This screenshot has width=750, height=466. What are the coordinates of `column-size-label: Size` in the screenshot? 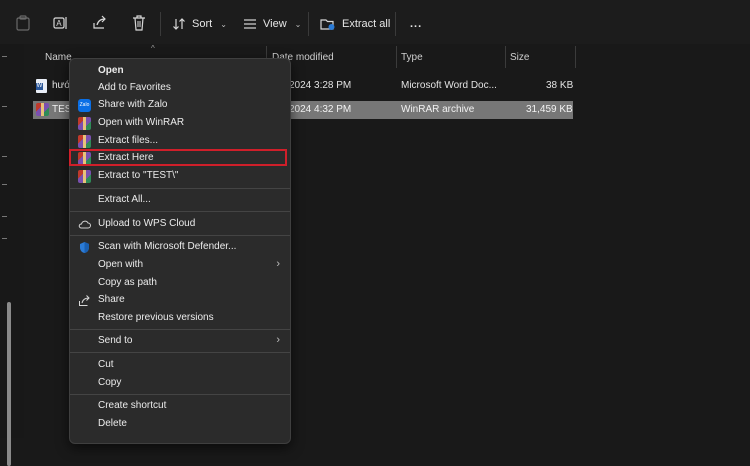 It's located at (520, 57).